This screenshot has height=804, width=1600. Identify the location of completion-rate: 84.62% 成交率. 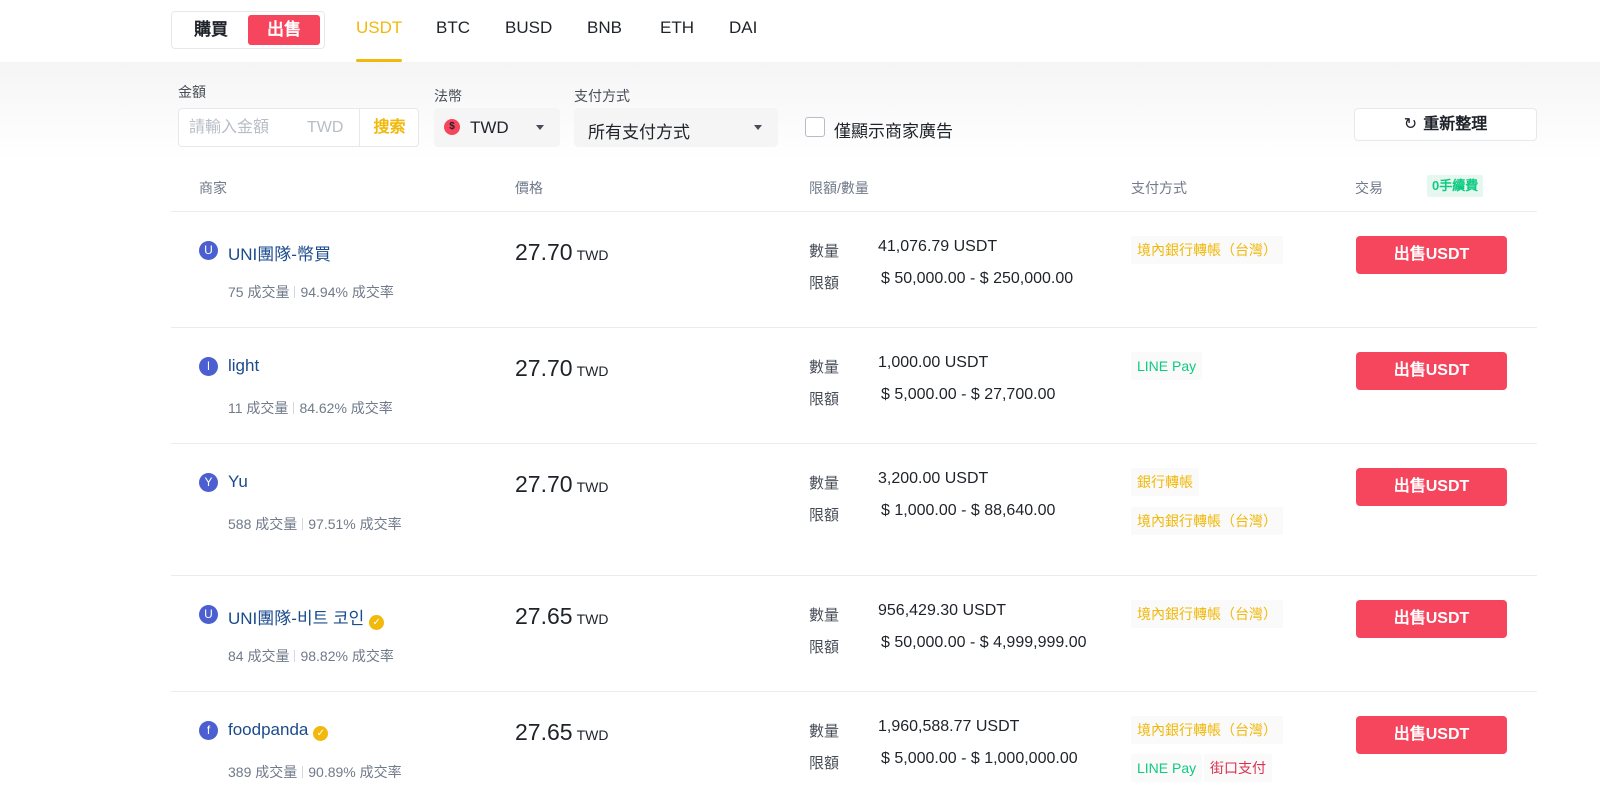
(346, 408).